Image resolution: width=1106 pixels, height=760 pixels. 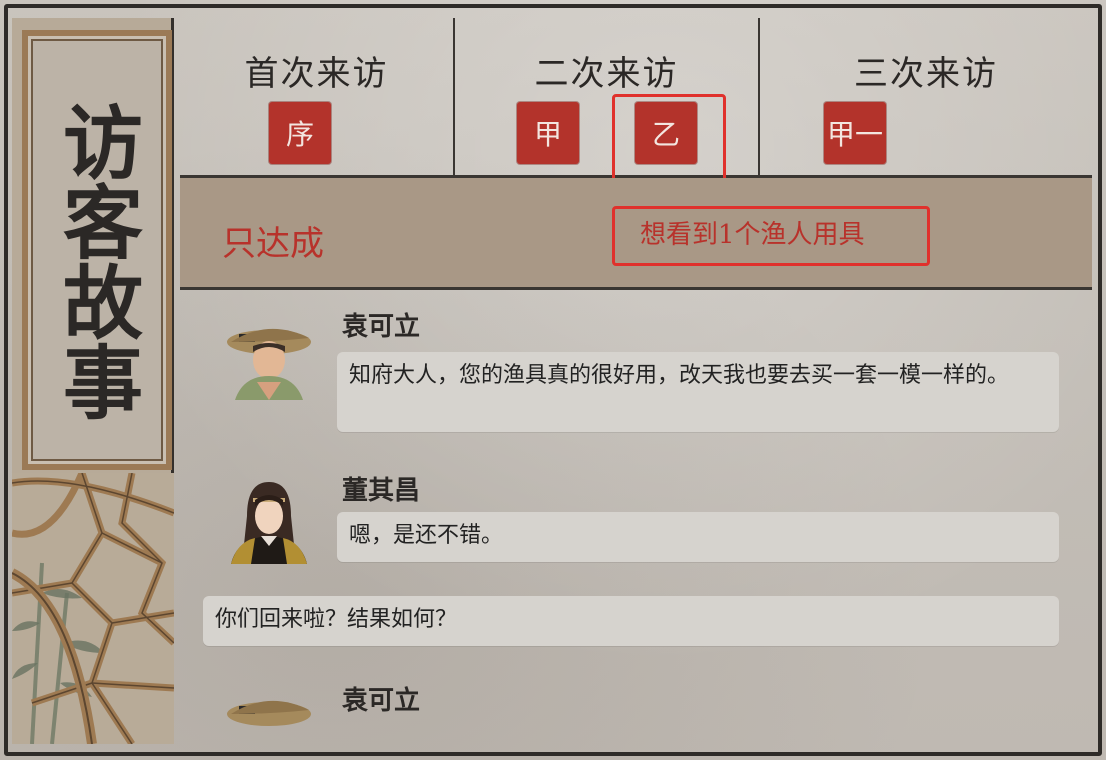 I want to click on speaker-name: 董其昌, so click(x=381, y=491).